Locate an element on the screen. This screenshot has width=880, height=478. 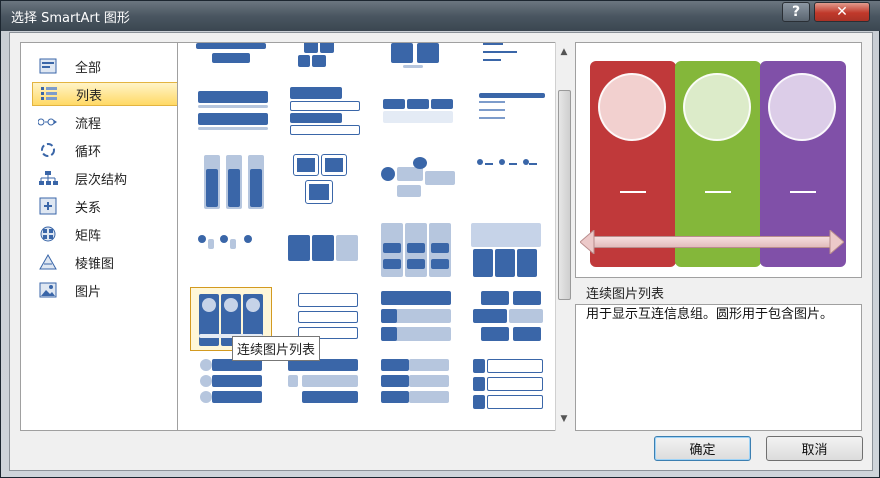
category-label: 棱锥图 is located at coordinates (95, 264).